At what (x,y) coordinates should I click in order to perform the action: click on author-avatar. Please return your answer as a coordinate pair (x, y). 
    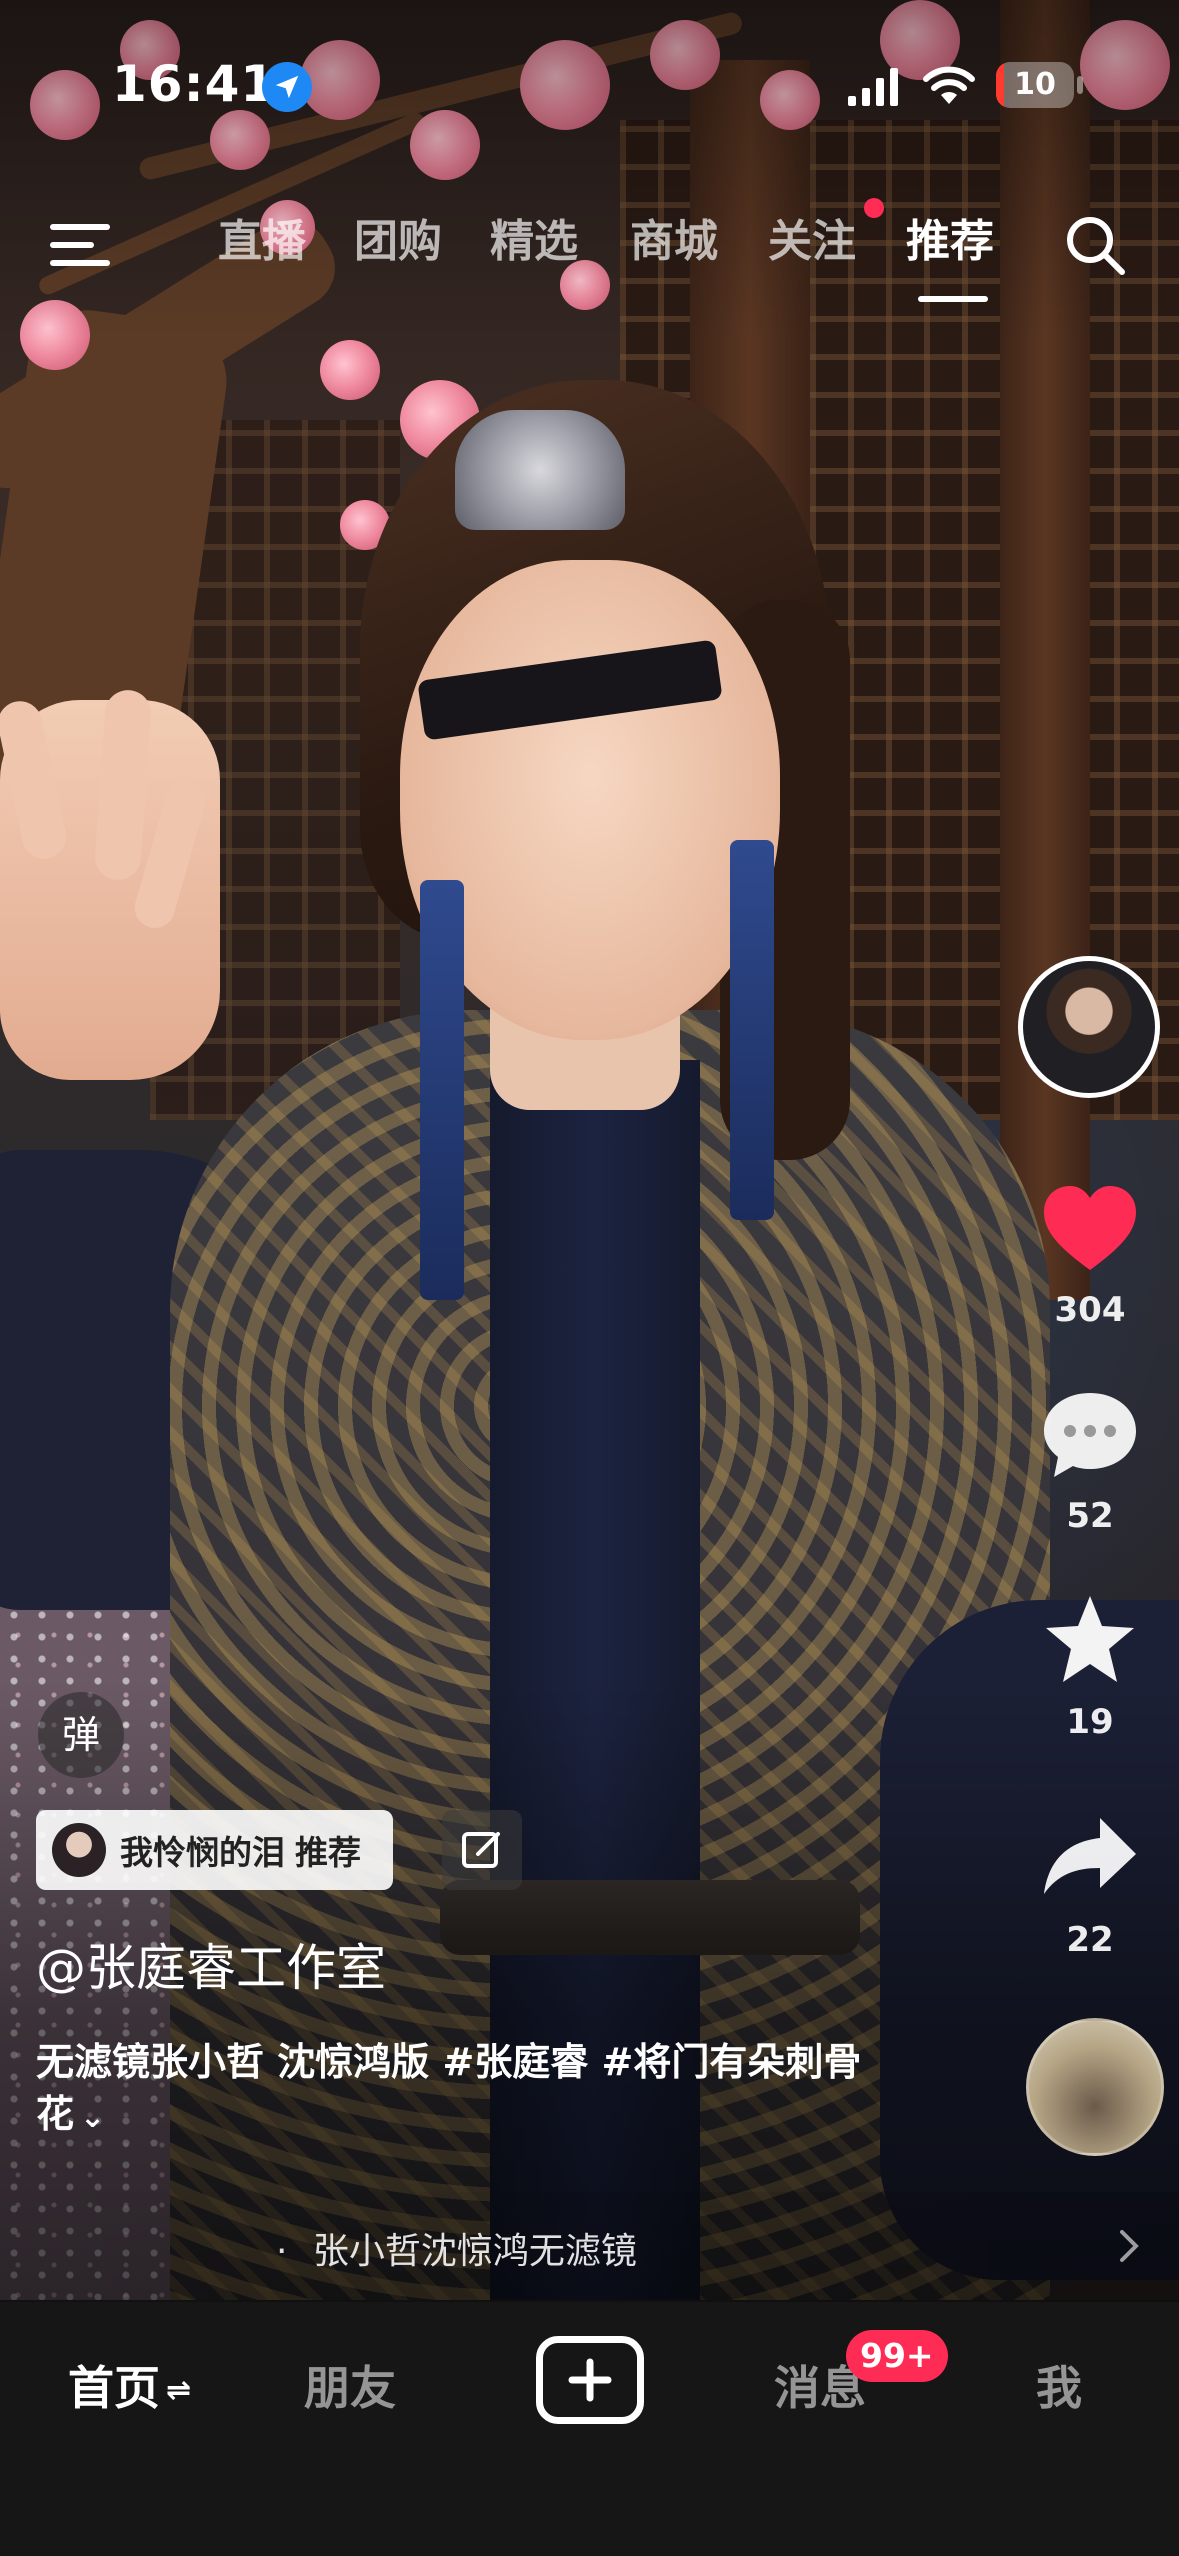
    Looking at the image, I should click on (1089, 1027).